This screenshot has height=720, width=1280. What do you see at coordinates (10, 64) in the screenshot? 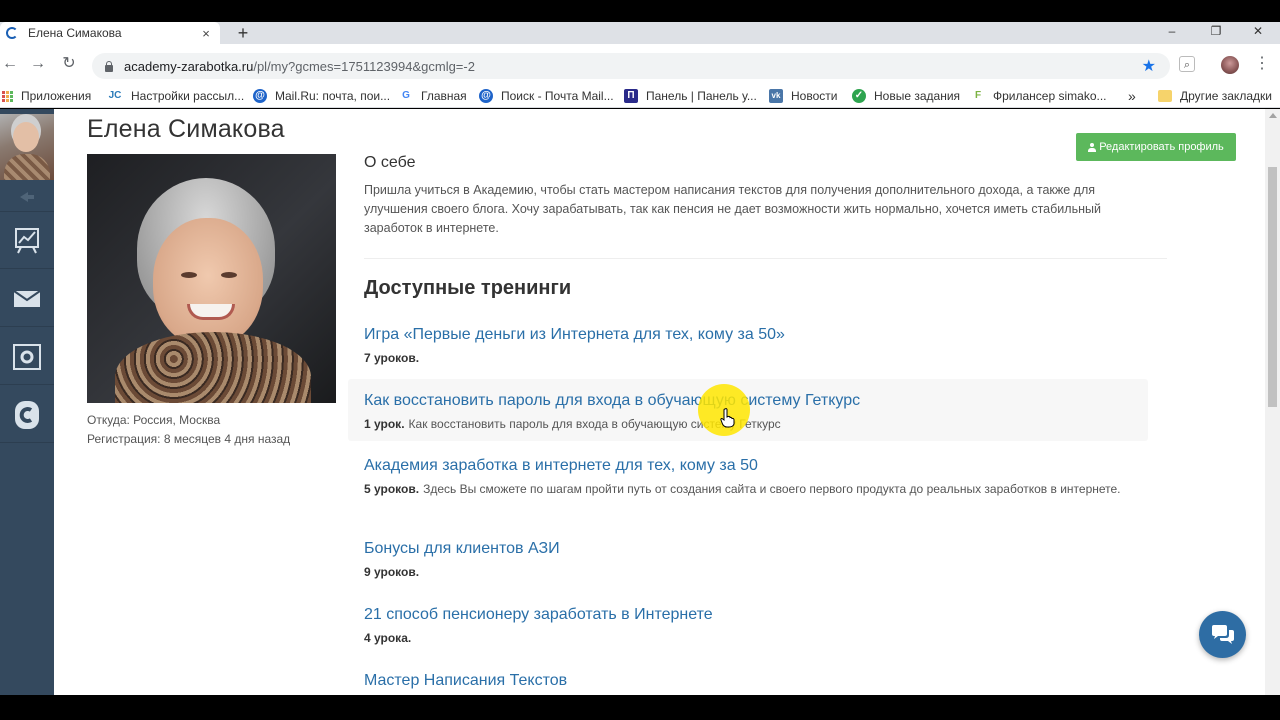
I see `back-arrow-icon: ←` at bounding box center [10, 64].